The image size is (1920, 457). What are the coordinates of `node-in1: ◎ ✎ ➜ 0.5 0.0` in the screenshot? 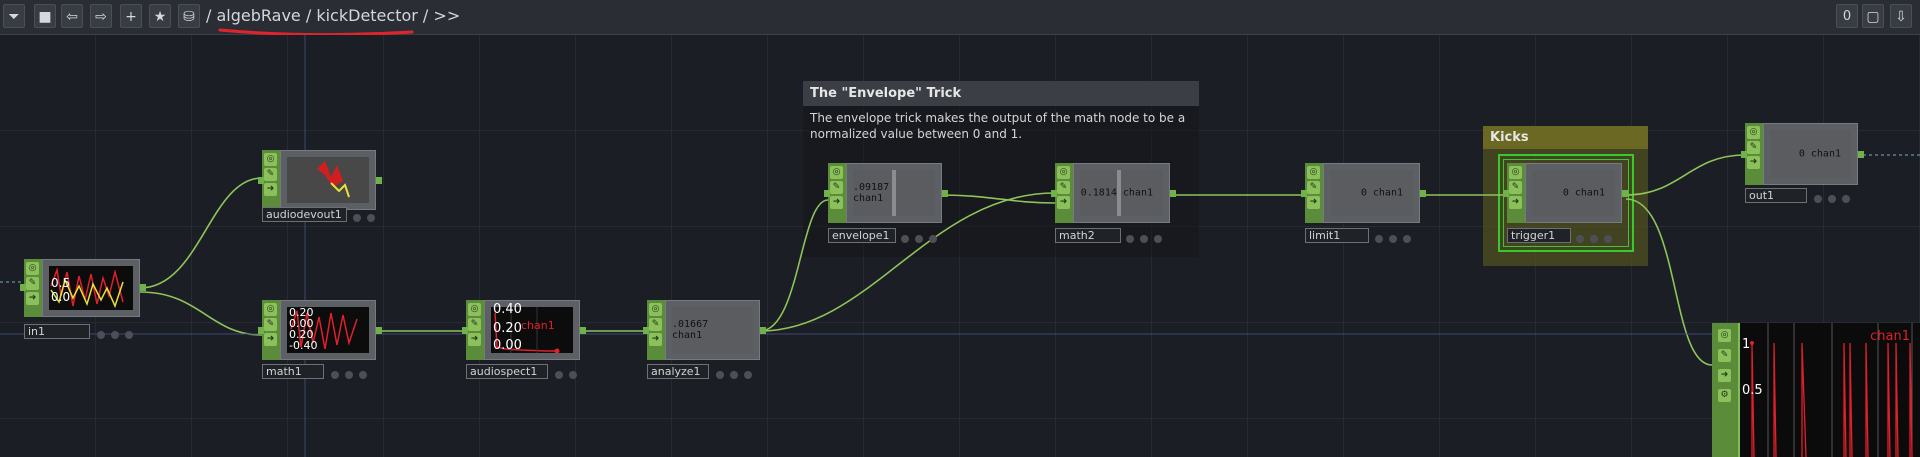 It's located at (83, 288).